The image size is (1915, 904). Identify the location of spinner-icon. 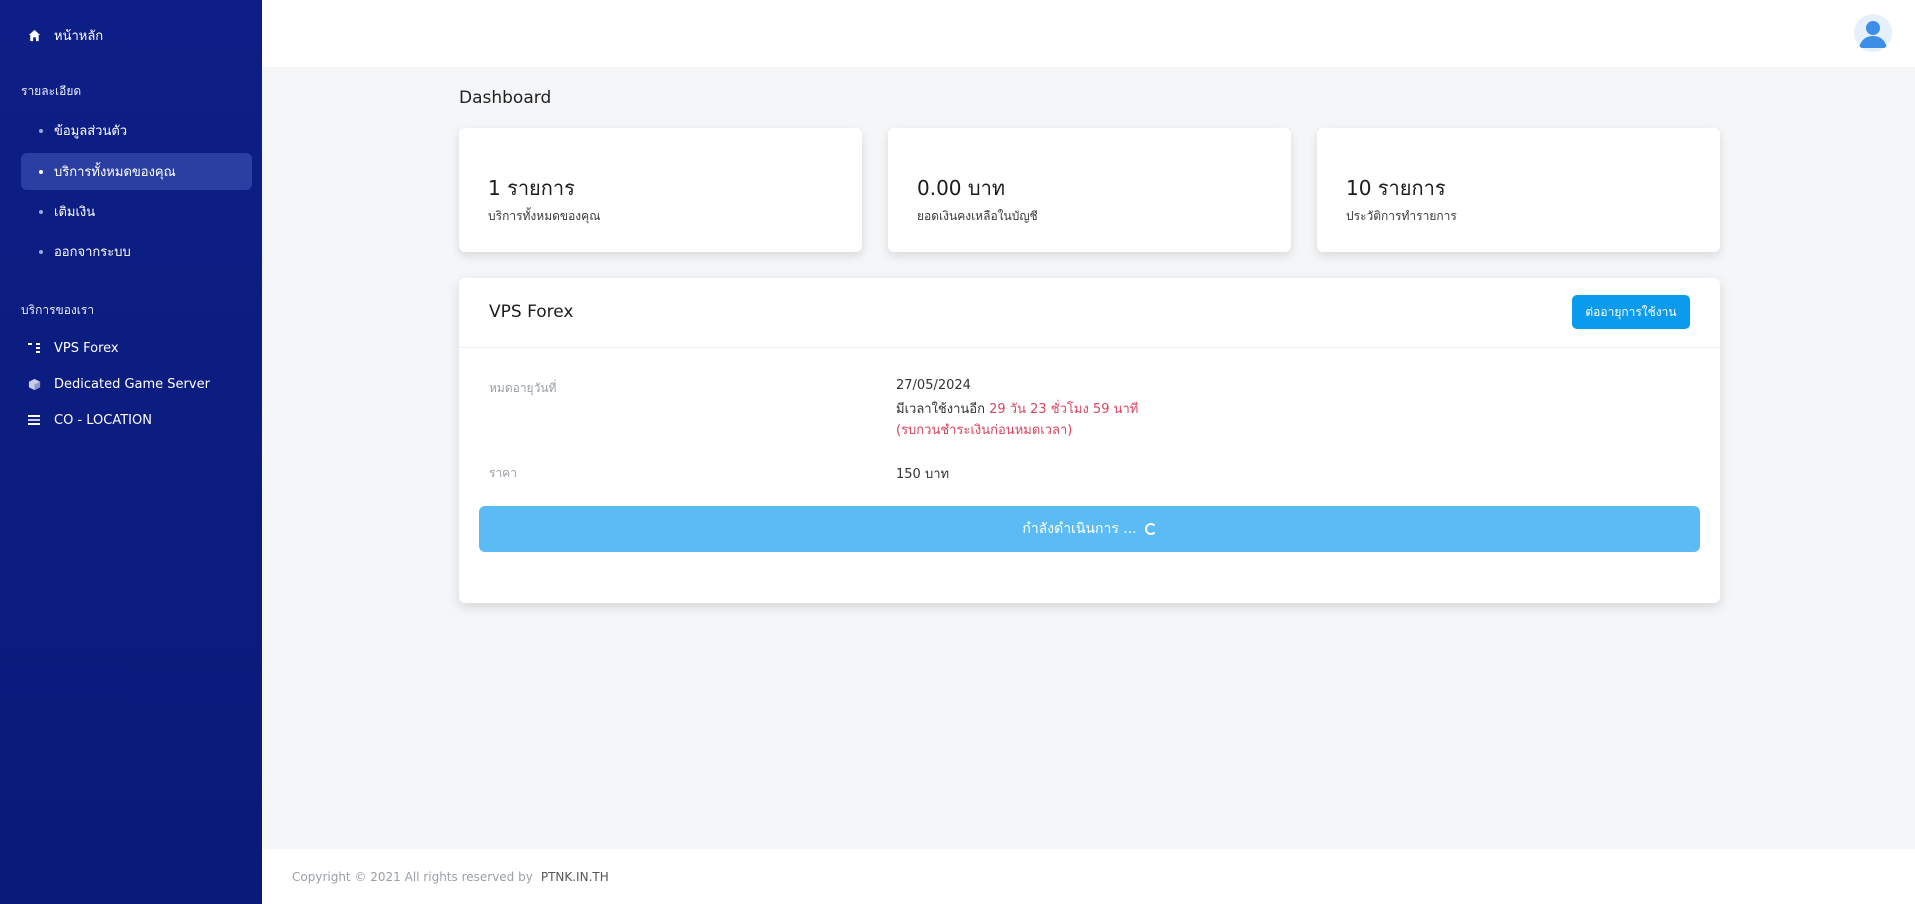
(1150, 529).